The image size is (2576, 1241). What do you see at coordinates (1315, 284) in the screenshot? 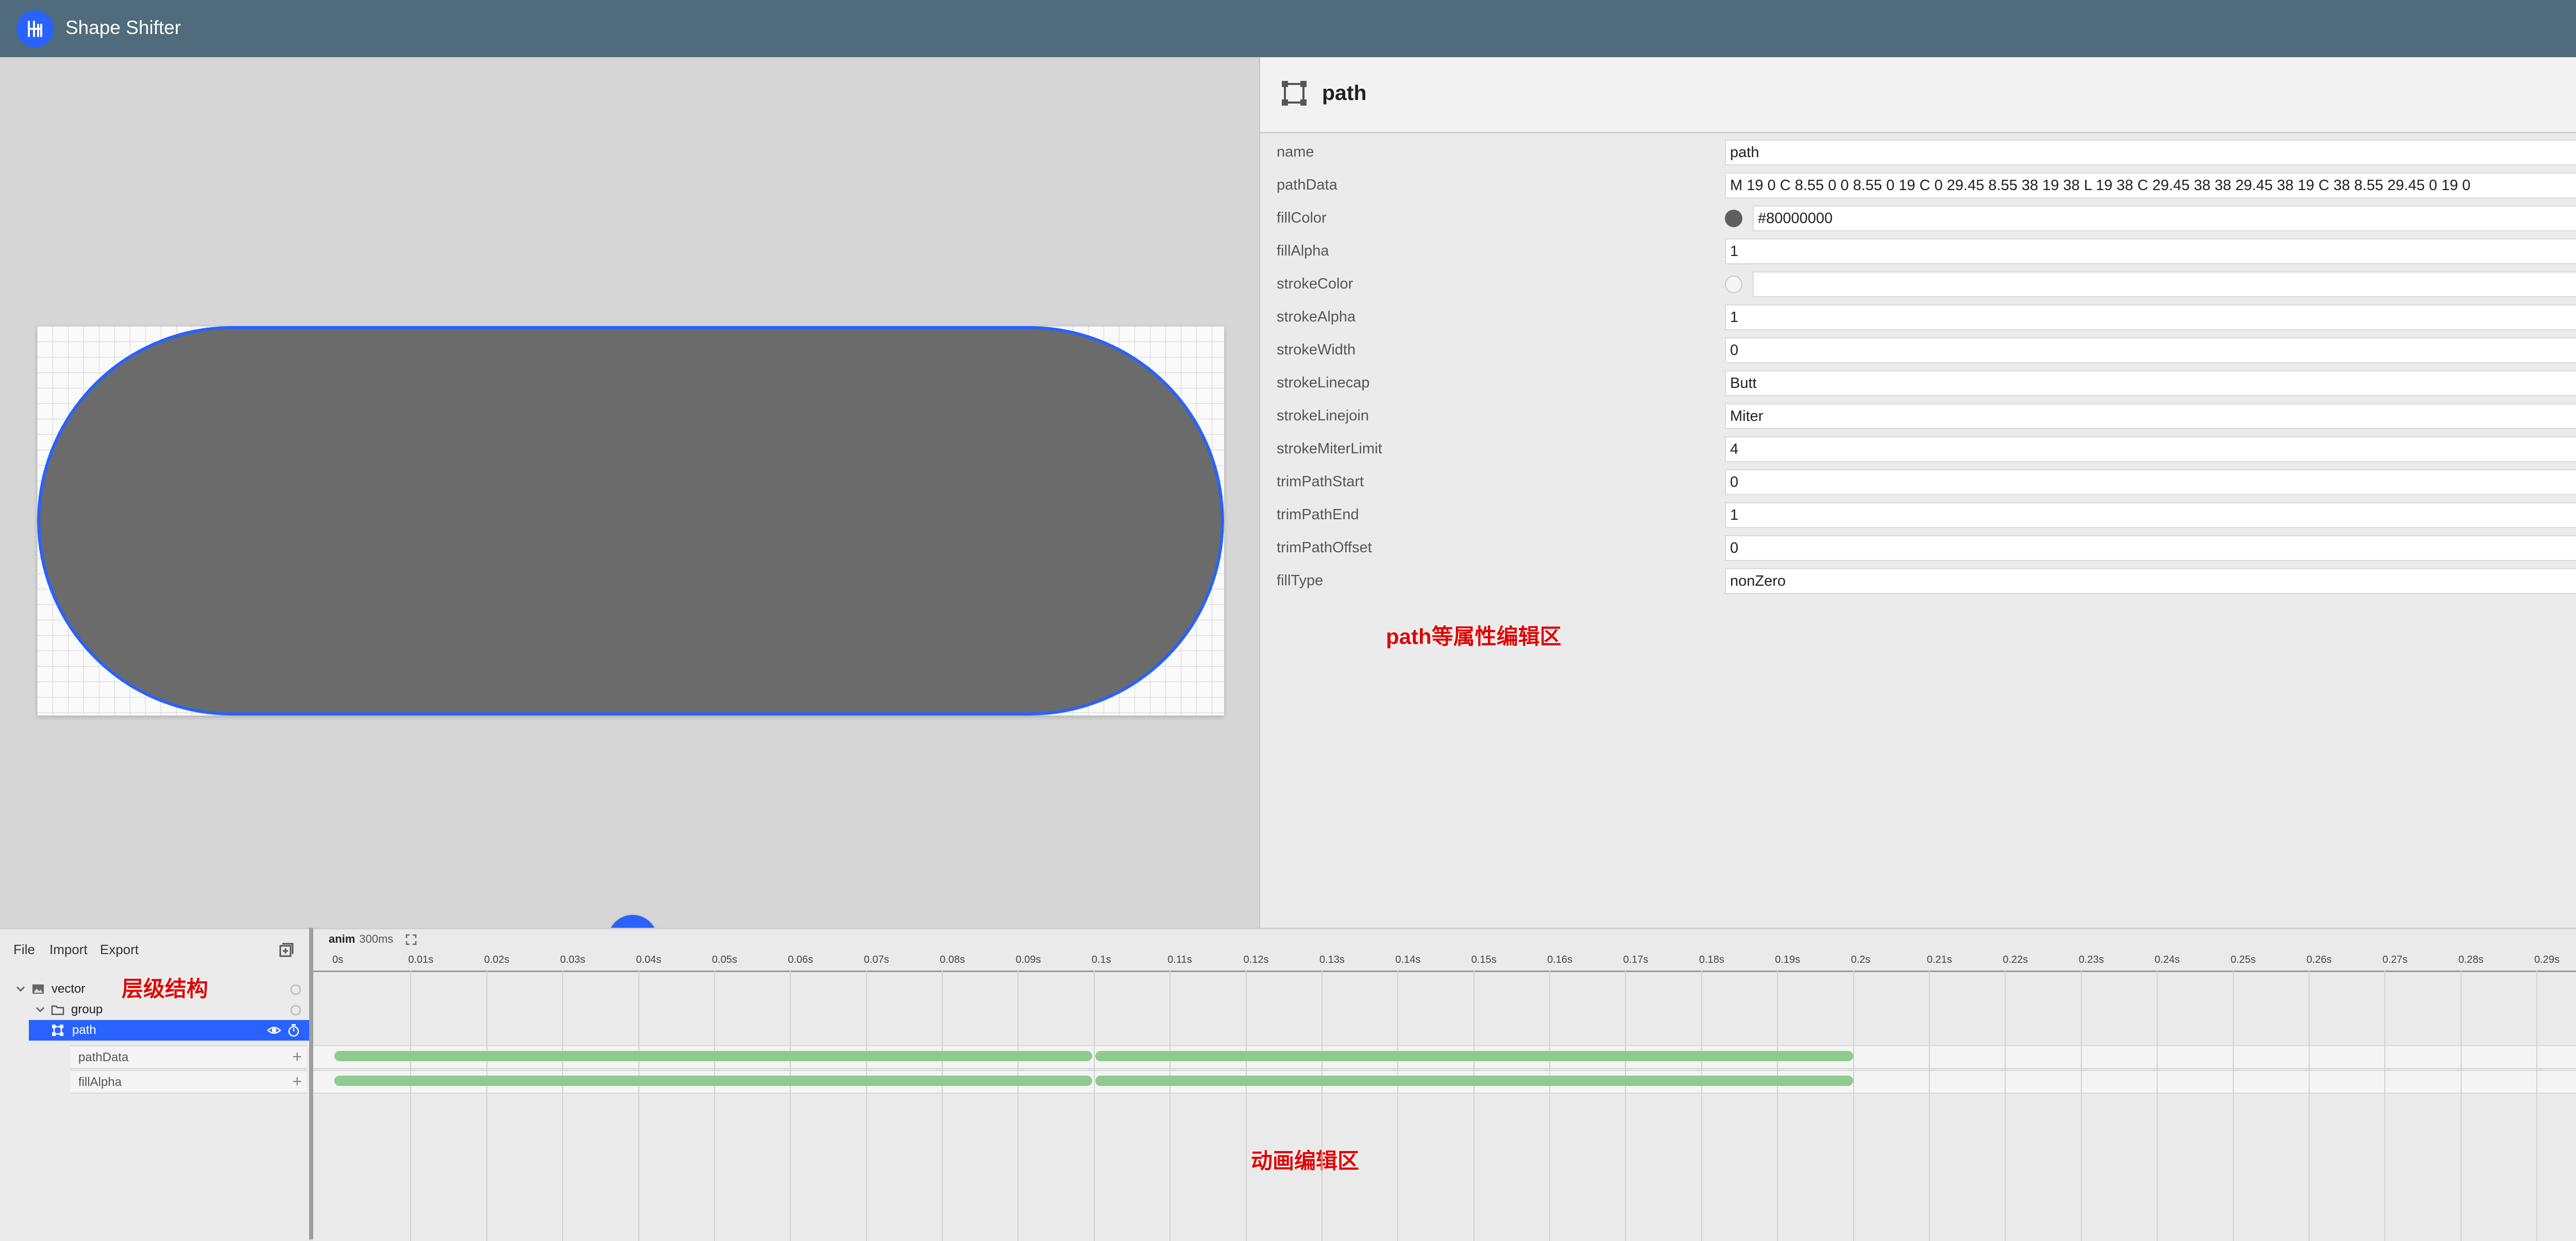
I see `property-label: strokeColor` at bounding box center [1315, 284].